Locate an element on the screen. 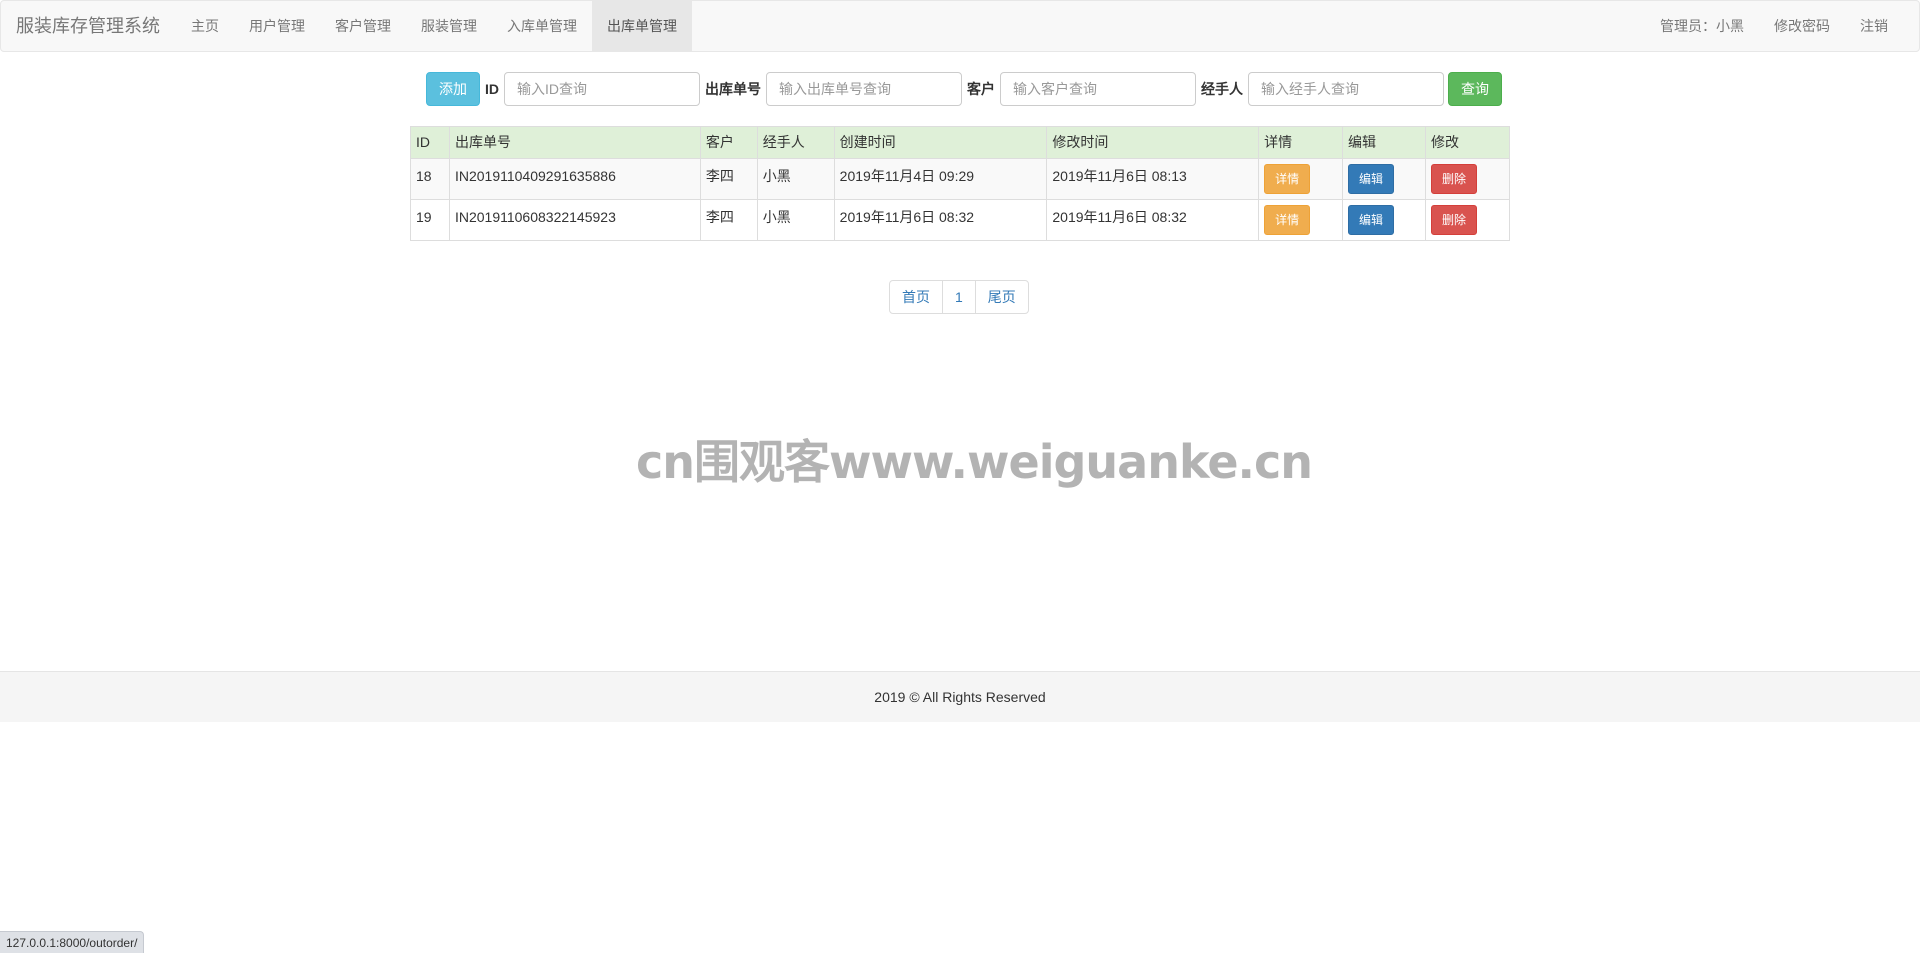 The image size is (1920, 954). column-header-modified-time: 修改时间 is located at coordinates (1153, 142).